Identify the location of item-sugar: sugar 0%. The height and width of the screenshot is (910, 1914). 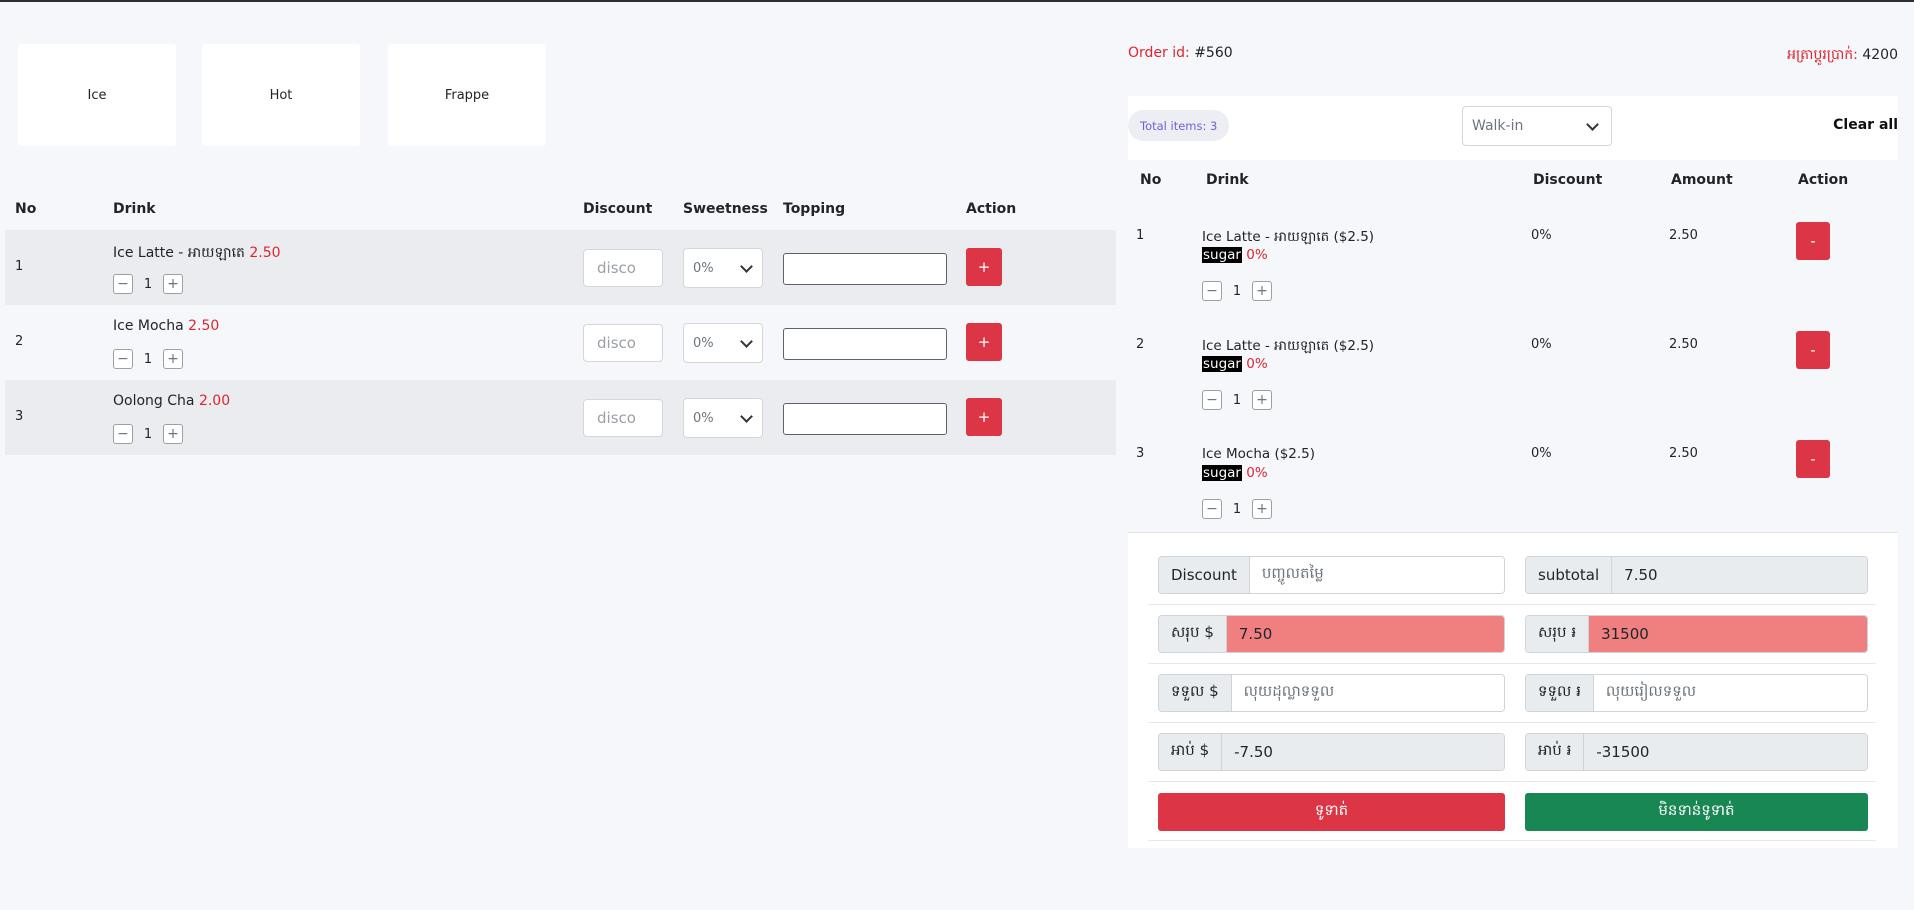
(1235, 364).